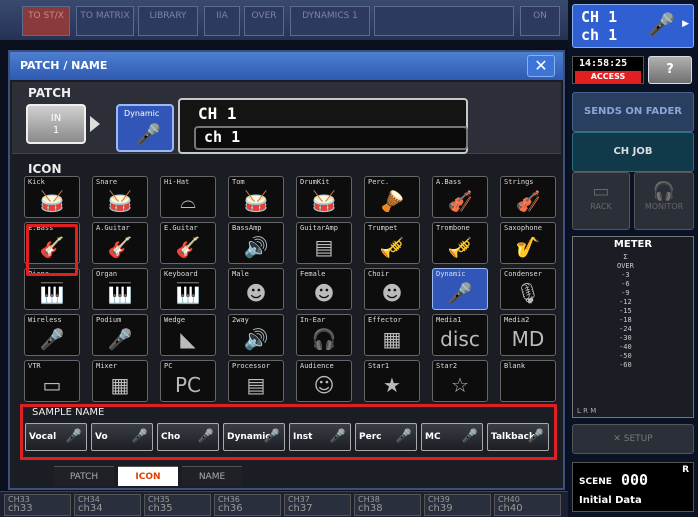 This screenshot has height=517, width=698. Describe the element at coordinates (528, 381) in the screenshot. I see `icon-tile-blank: Blank` at that location.